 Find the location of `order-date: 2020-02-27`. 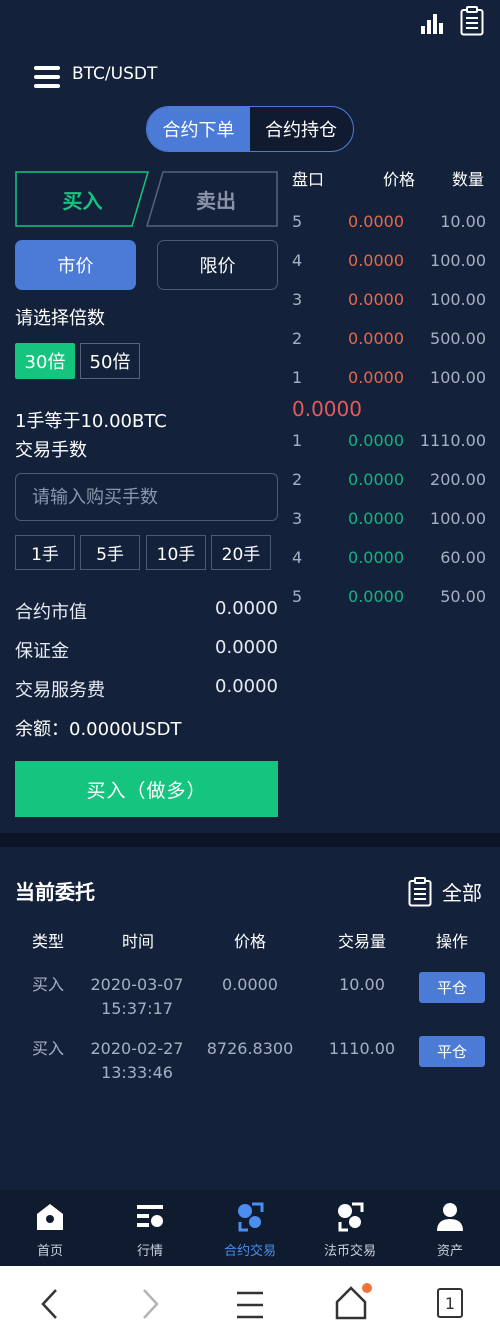

order-date: 2020-02-27 is located at coordinates (137, 1048).